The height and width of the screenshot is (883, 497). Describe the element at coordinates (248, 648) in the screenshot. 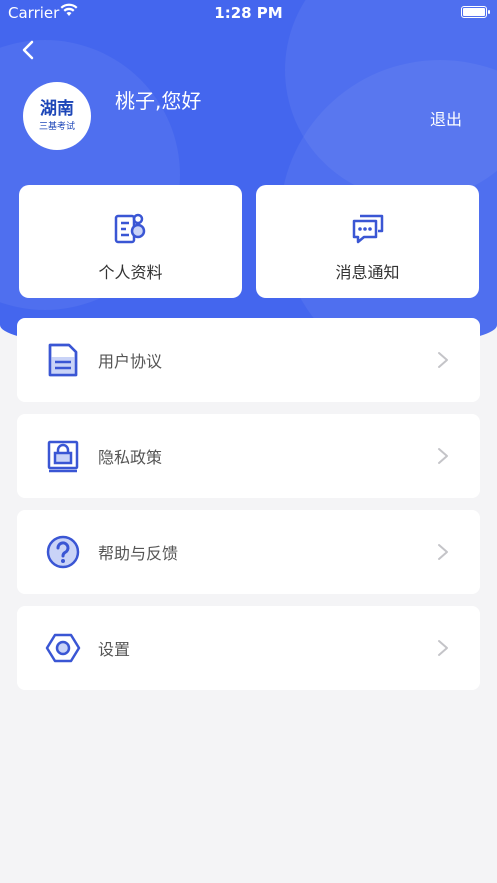

I see `menu-item-settings: 设置` at that location.